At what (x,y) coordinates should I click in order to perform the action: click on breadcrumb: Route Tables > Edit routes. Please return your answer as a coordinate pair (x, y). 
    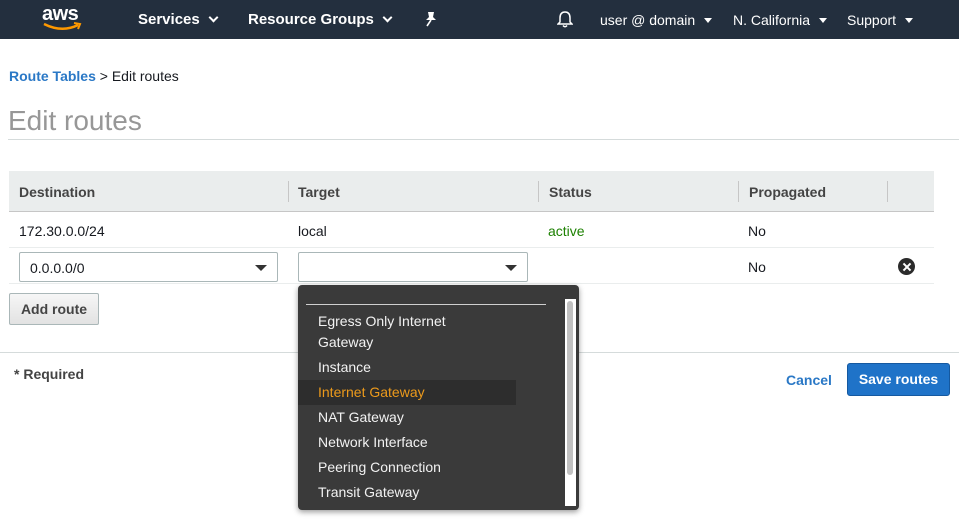
    Looking at the image, I should click on (94, 76).